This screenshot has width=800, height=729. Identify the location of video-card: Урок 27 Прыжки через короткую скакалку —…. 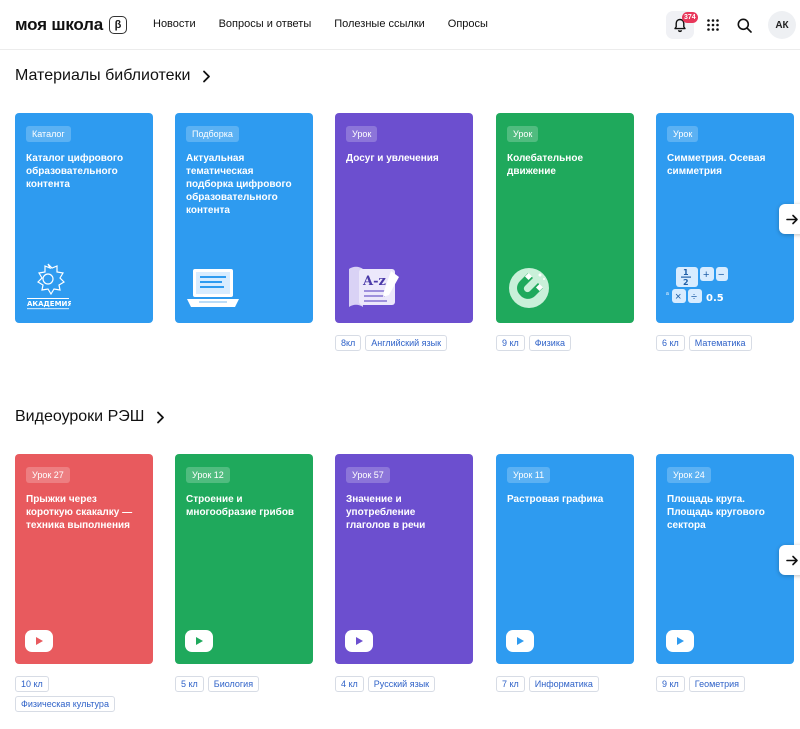
(84, 559).